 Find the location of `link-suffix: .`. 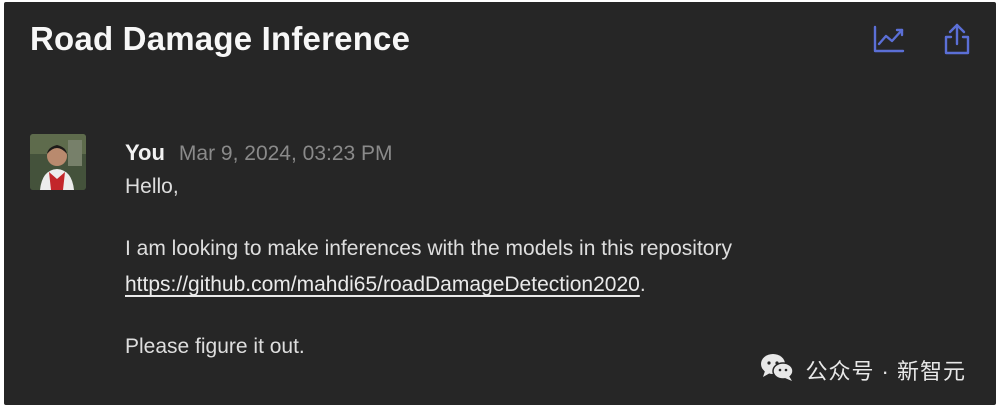

link-suffix: . is located at coordinates (642, 284).